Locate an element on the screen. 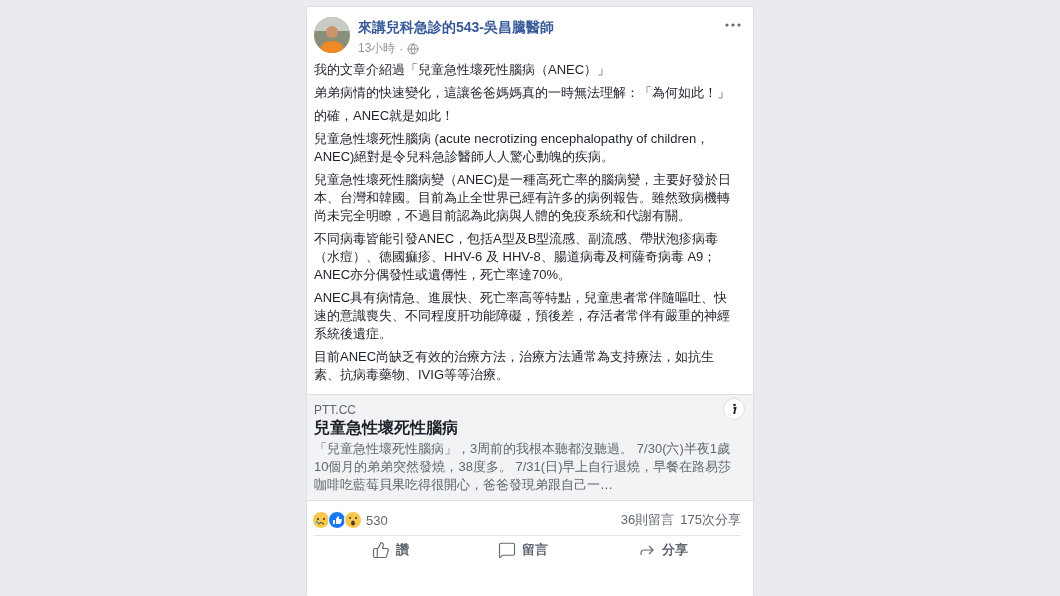 This screenshot has height=596, width=1060. globe-icon is located at coordinates (413, 48).